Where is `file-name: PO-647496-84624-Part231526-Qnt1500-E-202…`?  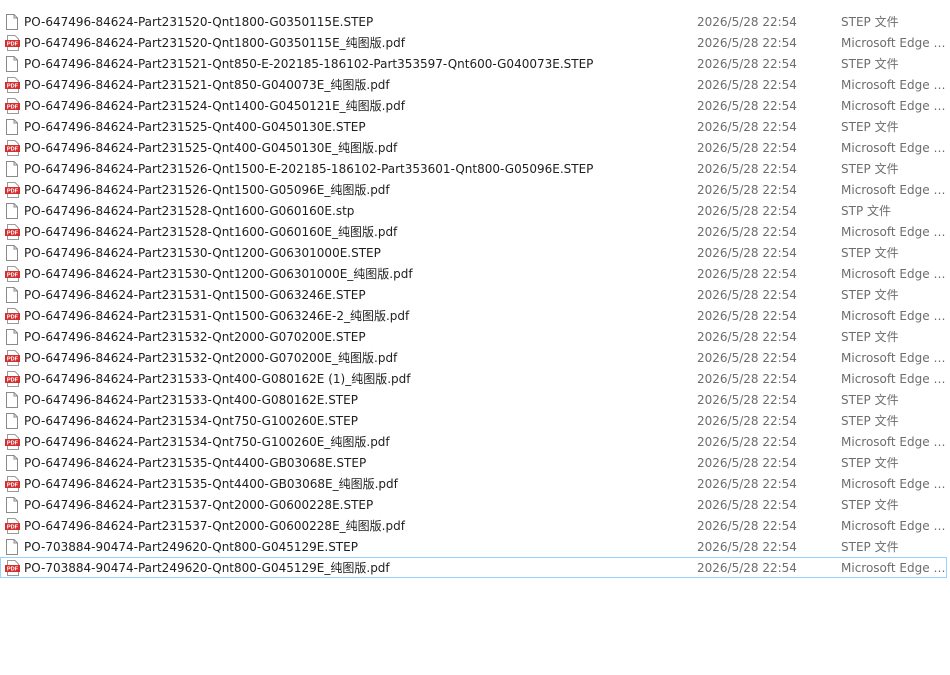
file-name: PO-647496-84624-Part231526-Qnt1500-E-202… is located at coordinates (309, 169).